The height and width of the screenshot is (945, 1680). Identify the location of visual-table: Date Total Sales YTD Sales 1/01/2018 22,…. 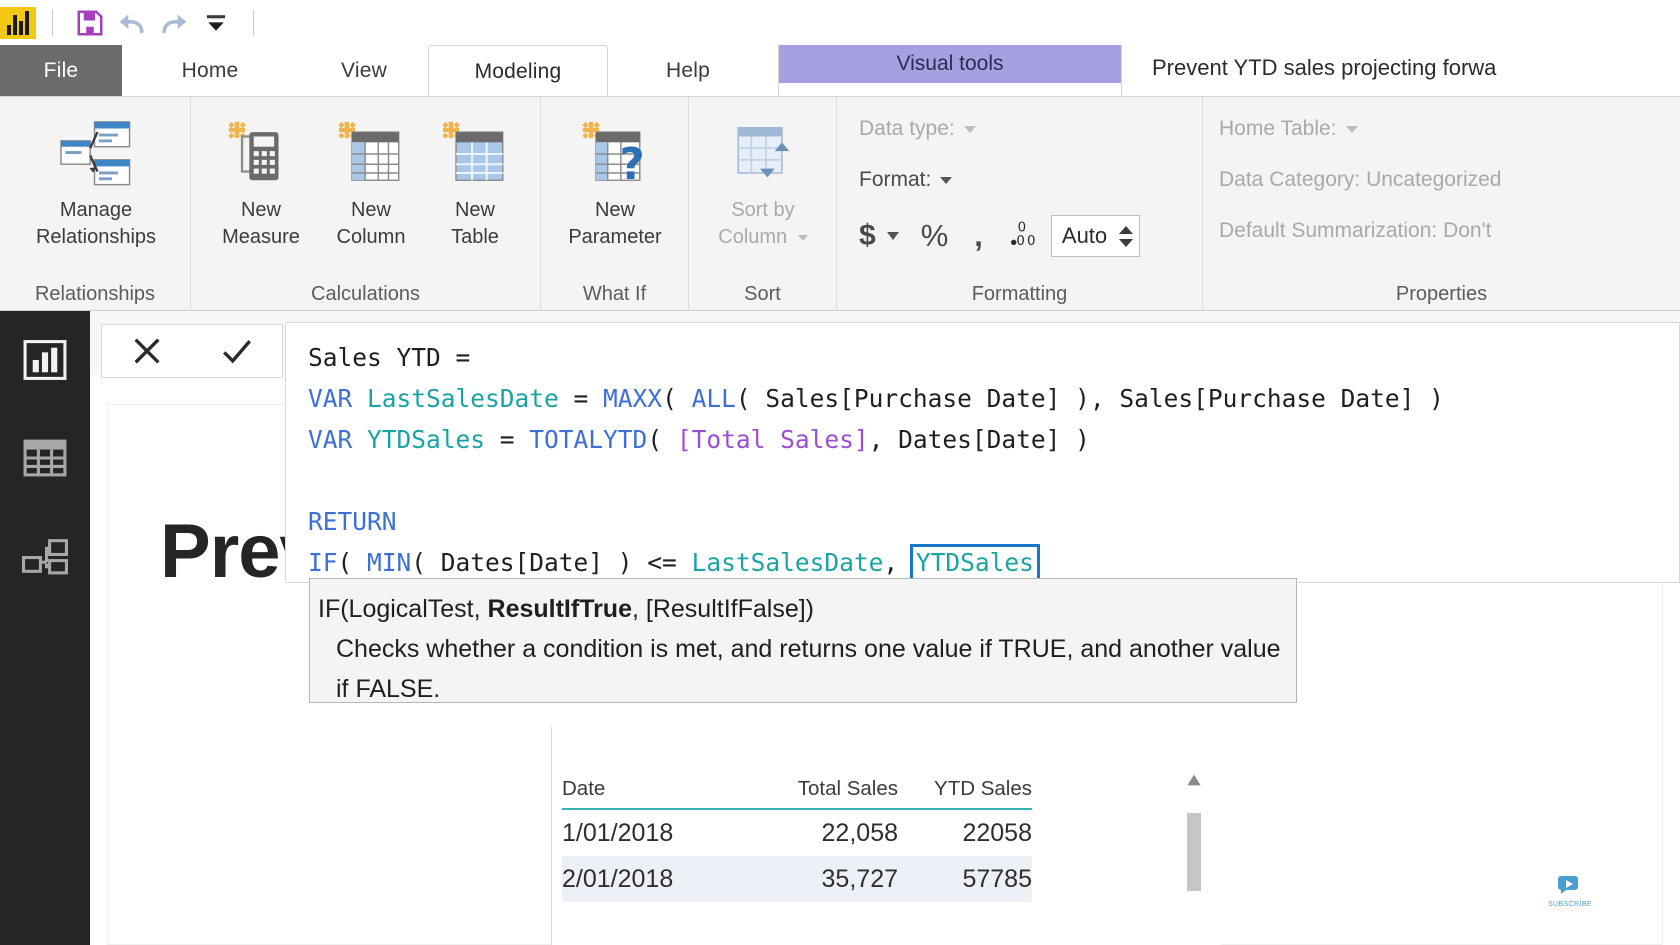
(797, 839).